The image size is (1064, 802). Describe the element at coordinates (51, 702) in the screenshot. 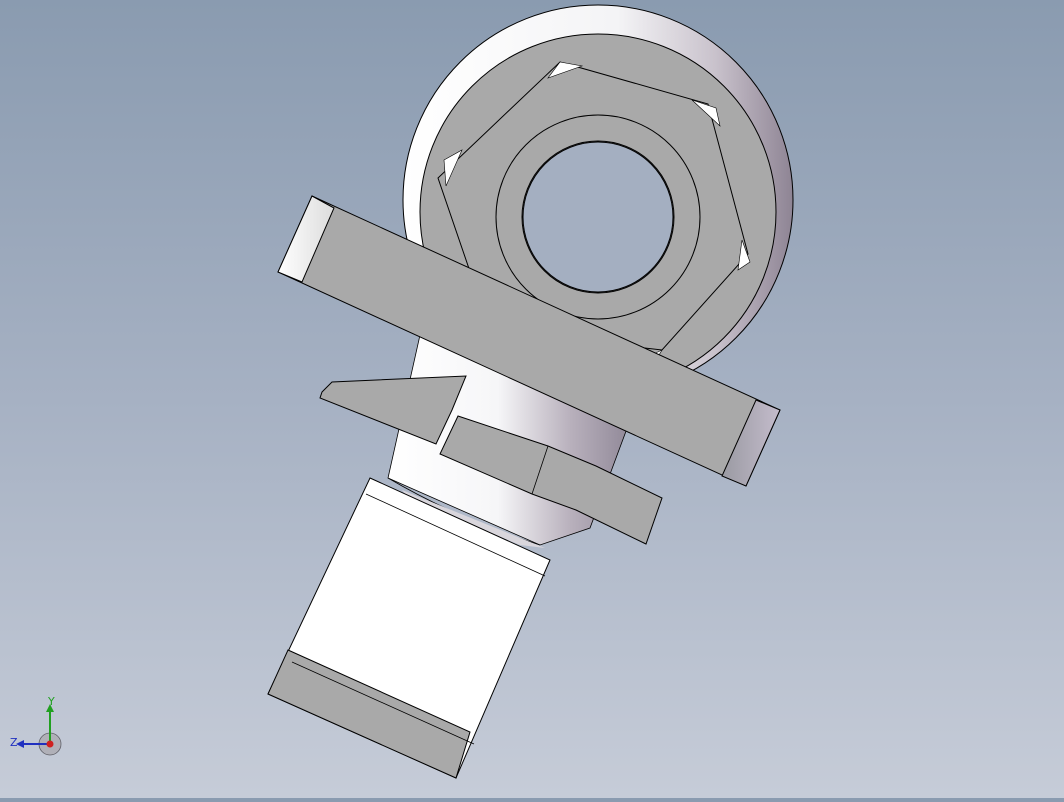

I see `y-axis-label: Y` at that location.